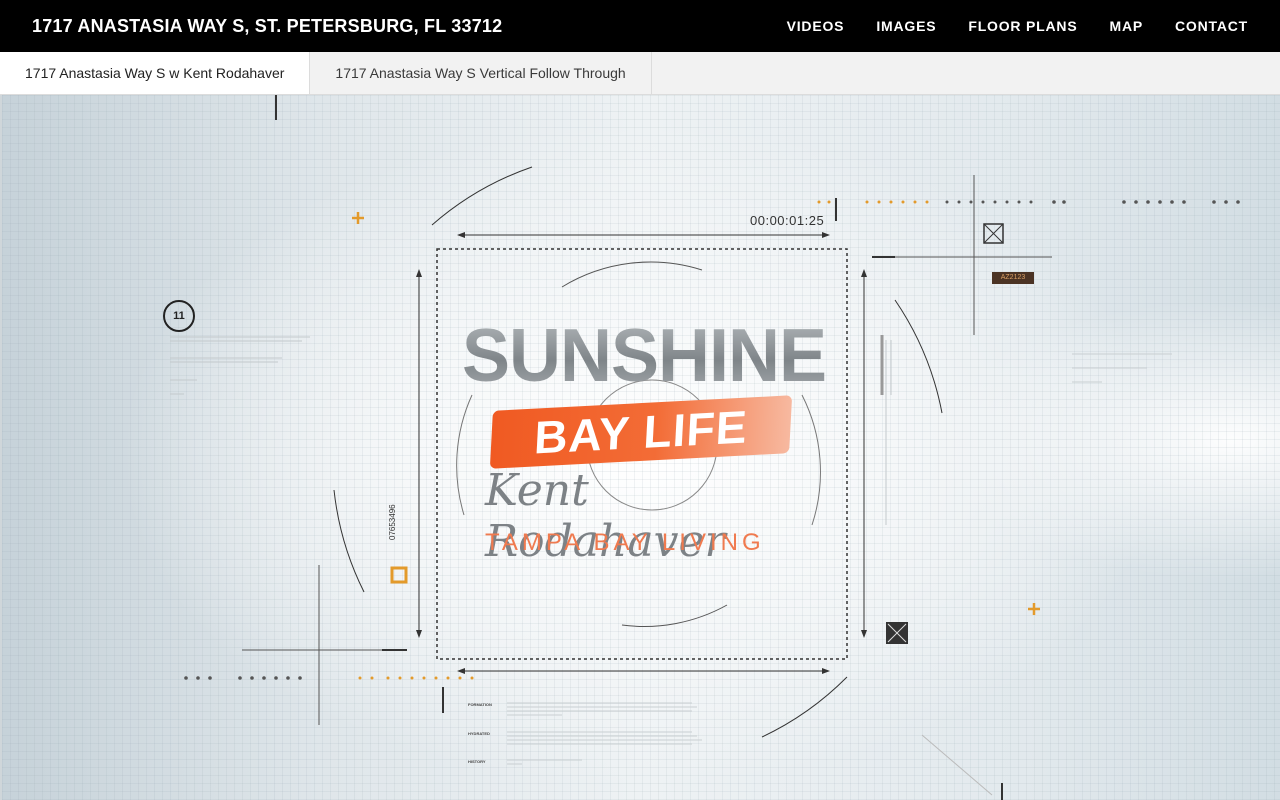  I want to click on nav-map: MAP, so click(1126, 26).